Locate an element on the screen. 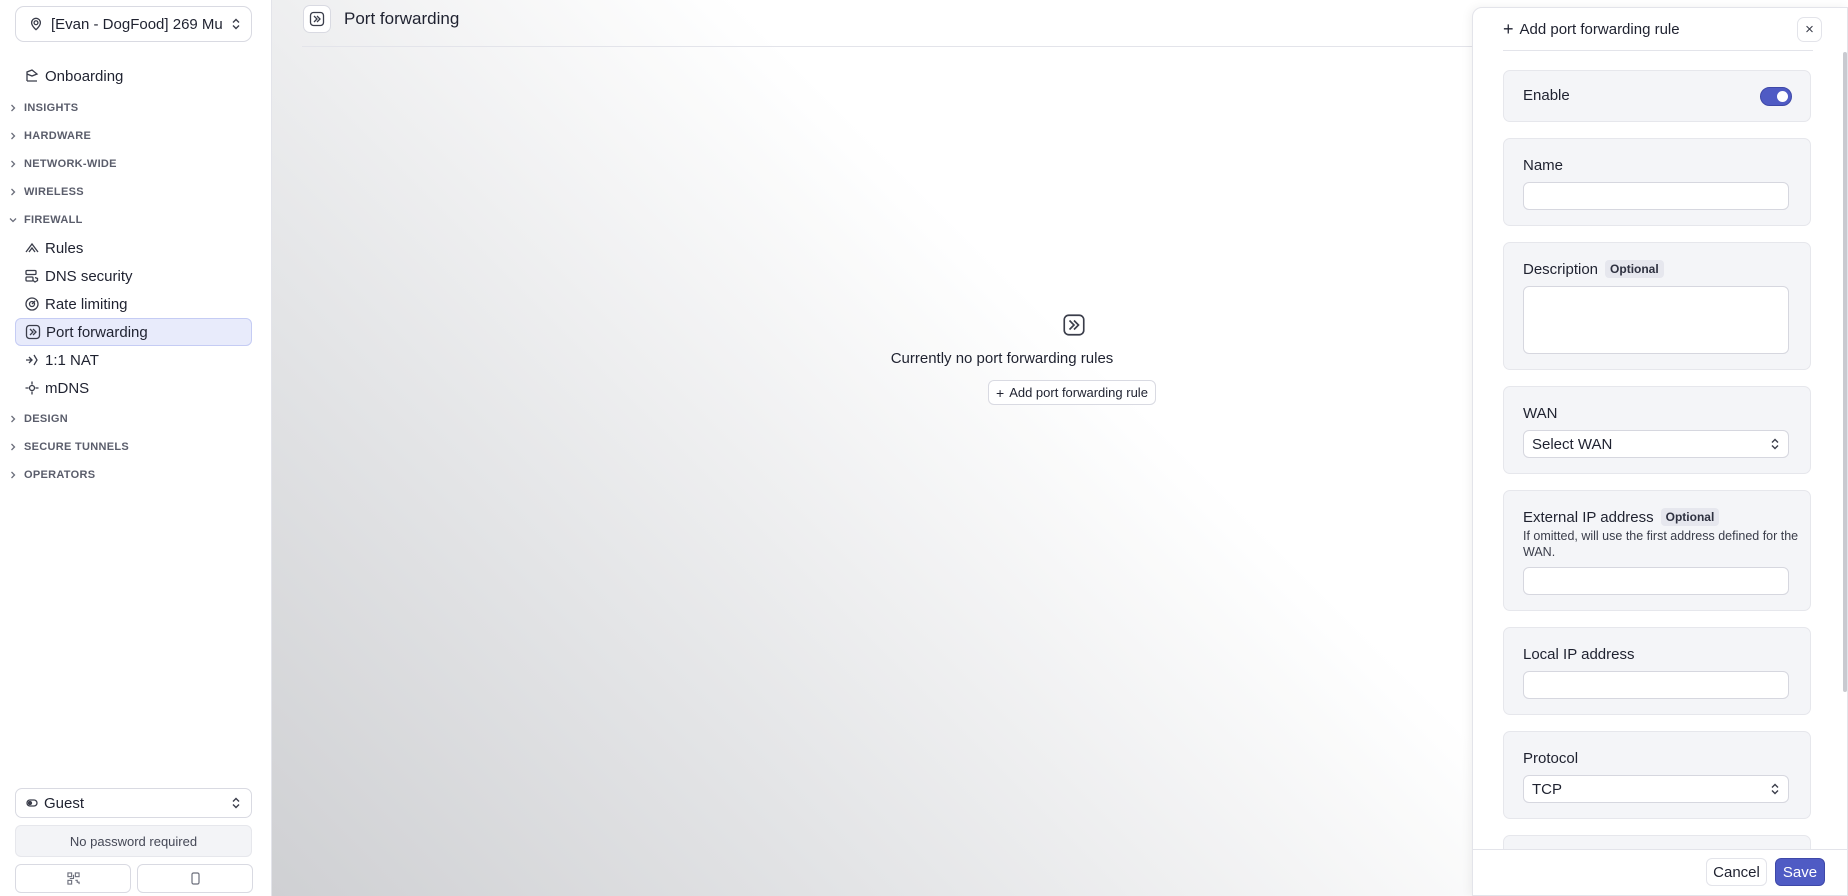 The width and height of the screenshot is (1848, 896). org-selector: [Evan - DogFood] 269 Mu is located at coordinates (133, 24).